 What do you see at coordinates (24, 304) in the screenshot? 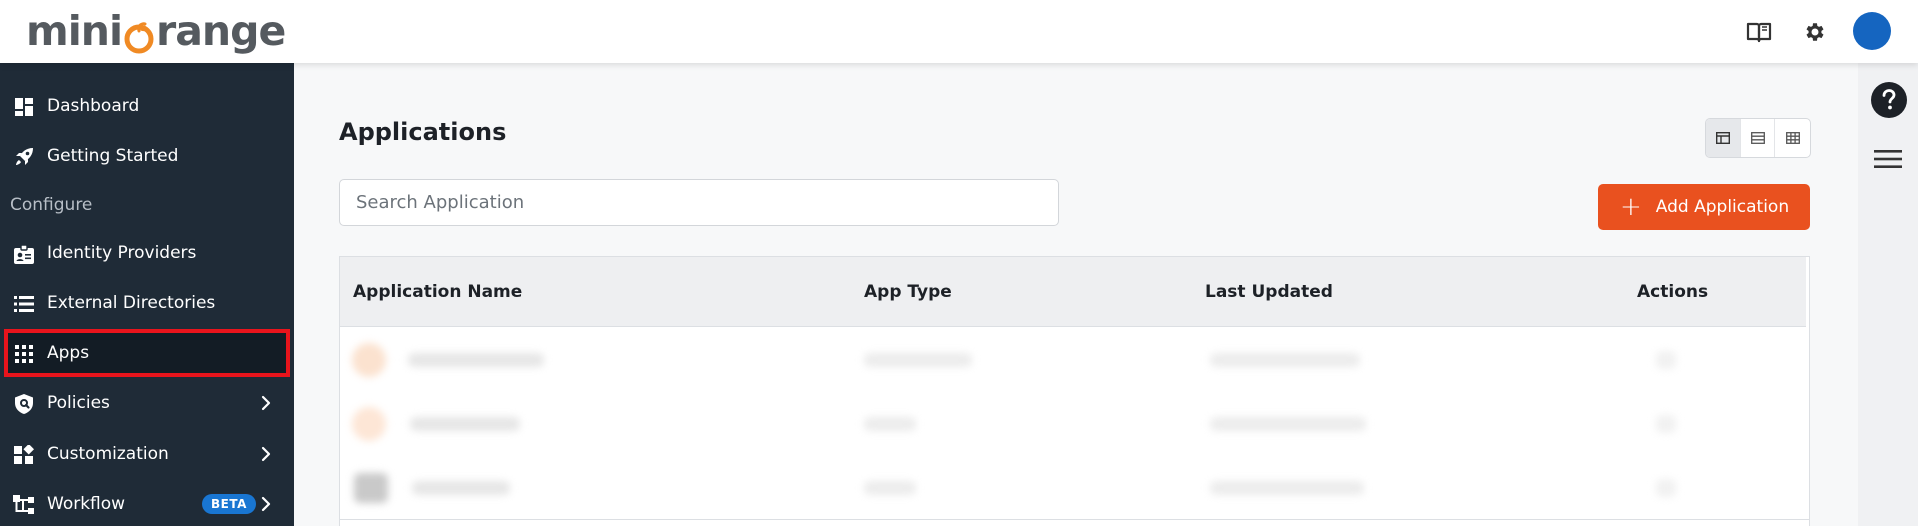
I see `list-icon` at bounding box center [24, 304].